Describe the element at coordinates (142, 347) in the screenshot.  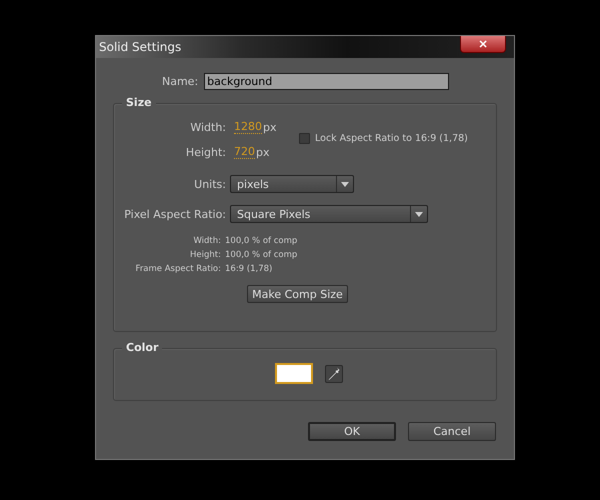
I see `group-title: Color` at that location.